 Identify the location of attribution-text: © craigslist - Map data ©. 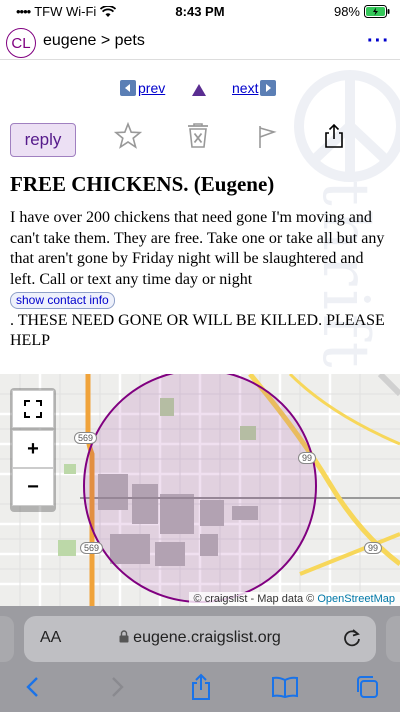
(255, 599).